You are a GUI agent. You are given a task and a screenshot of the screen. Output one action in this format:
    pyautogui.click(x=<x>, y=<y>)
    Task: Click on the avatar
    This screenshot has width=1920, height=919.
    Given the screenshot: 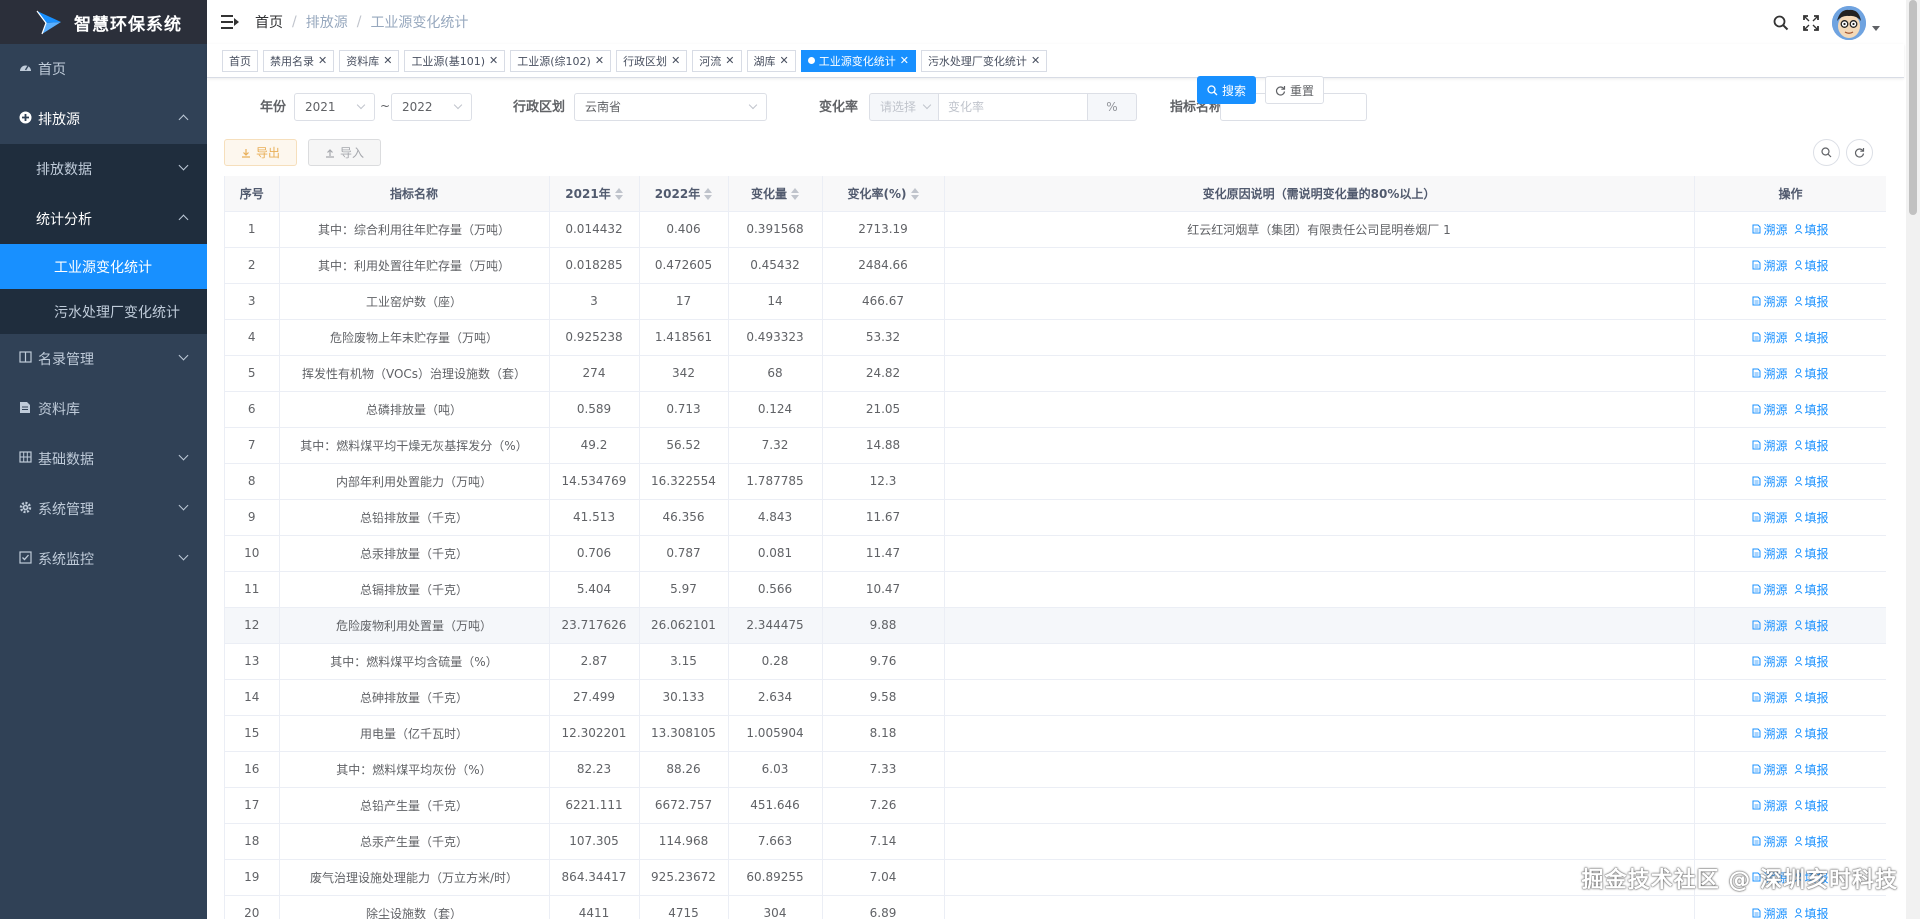 What is the action you would take?
    pyautogui.click(x=1849, y=23)
    